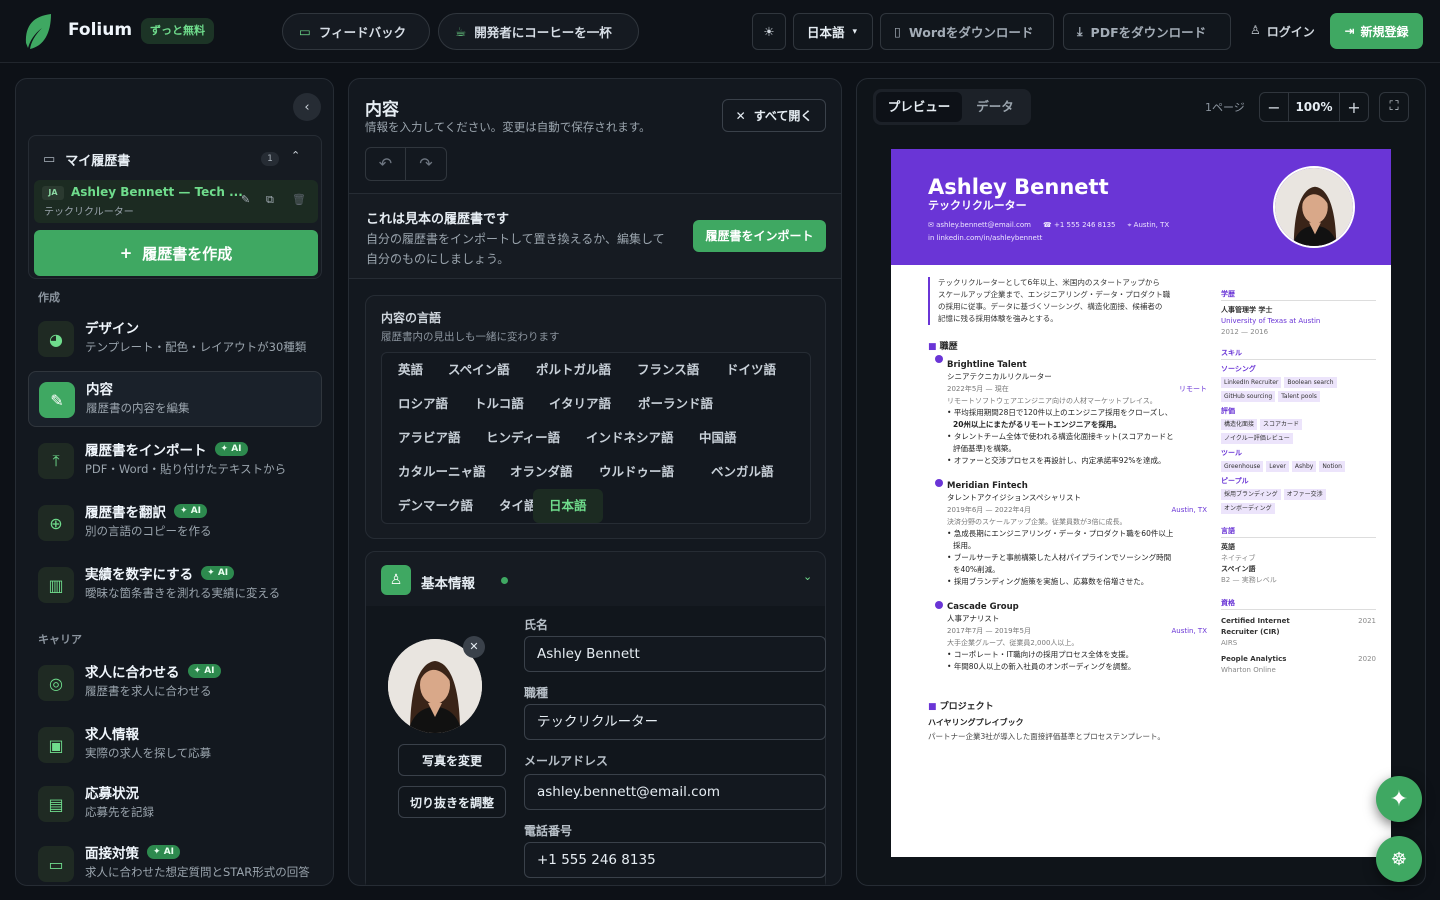 This screenshot has height=900, width=1440. I want to click on create-resume-button: + 履歴書を作成, so click(176, 253).